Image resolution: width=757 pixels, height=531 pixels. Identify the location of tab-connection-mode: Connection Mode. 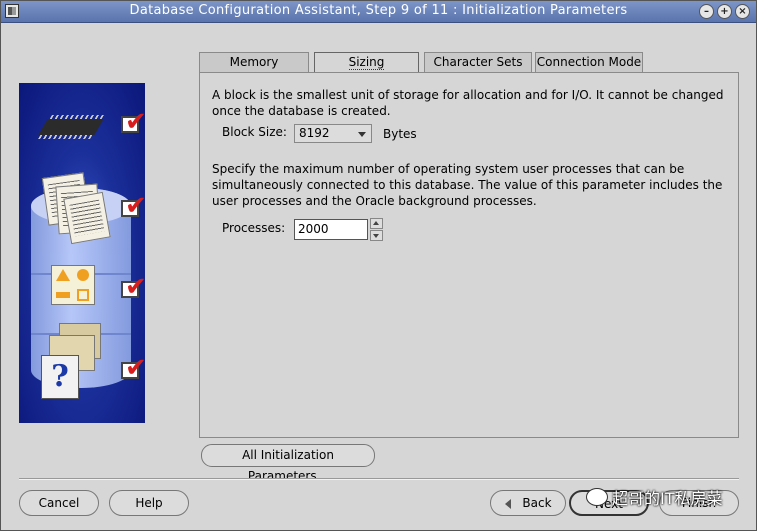
(589, 62).